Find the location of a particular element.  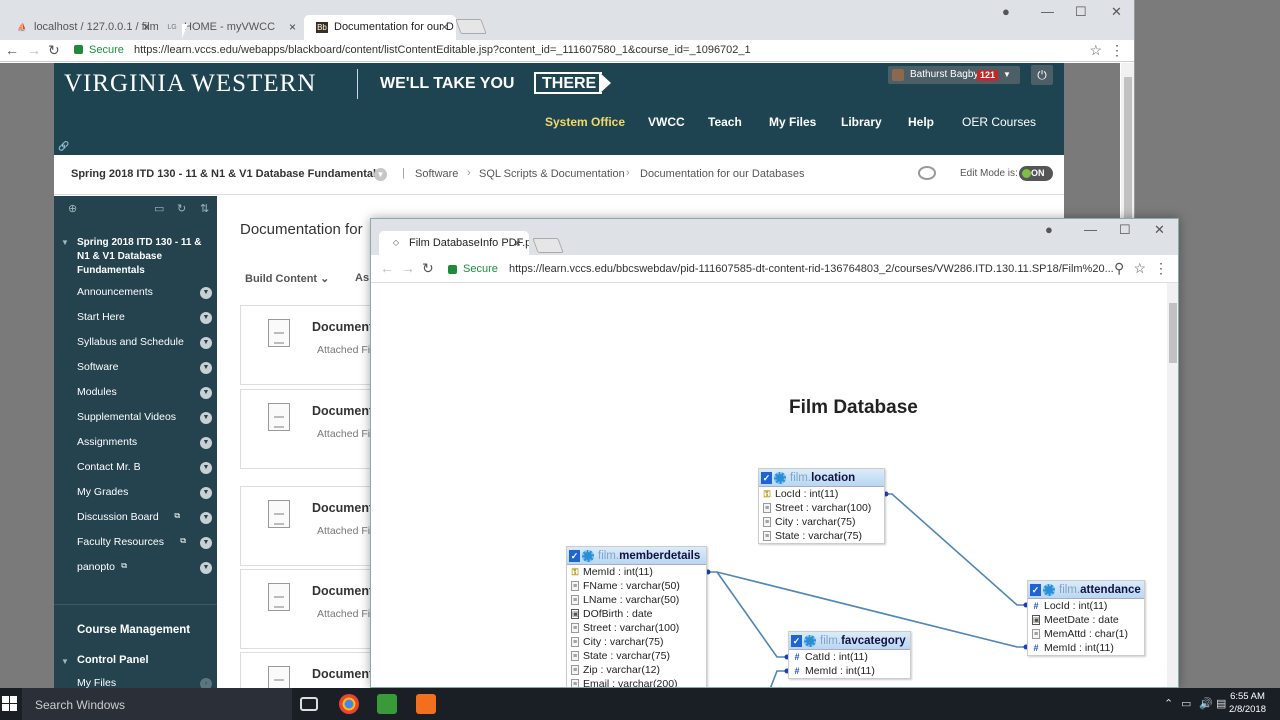

pdf-scrollbar is located at coordinates (1172, 485).